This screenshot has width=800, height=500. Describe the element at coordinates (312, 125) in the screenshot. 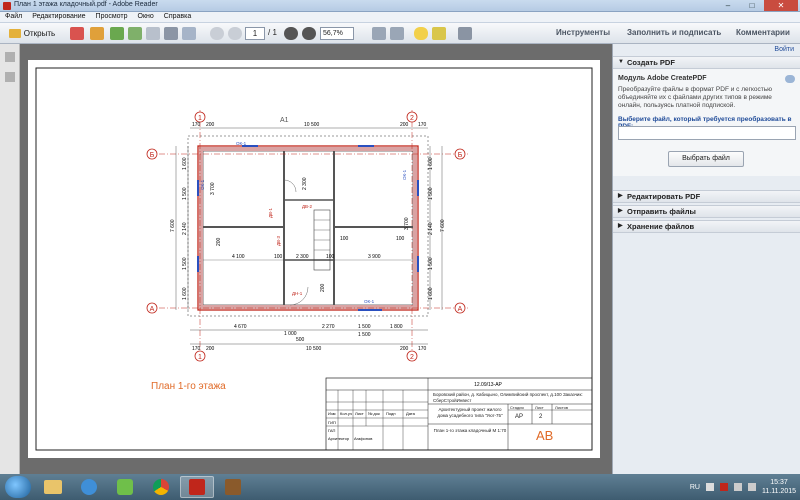

I see `dim-top-2: 10 500` at that location.